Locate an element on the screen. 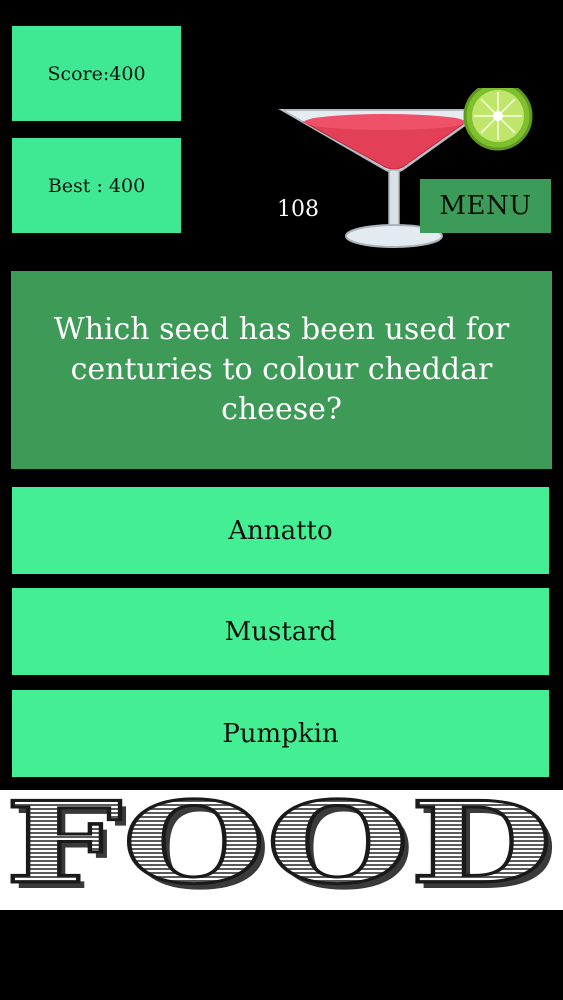 This screenshot has width=563, height=1000. answer-button-3: Pumpkin is located at coordinates (280, 733).